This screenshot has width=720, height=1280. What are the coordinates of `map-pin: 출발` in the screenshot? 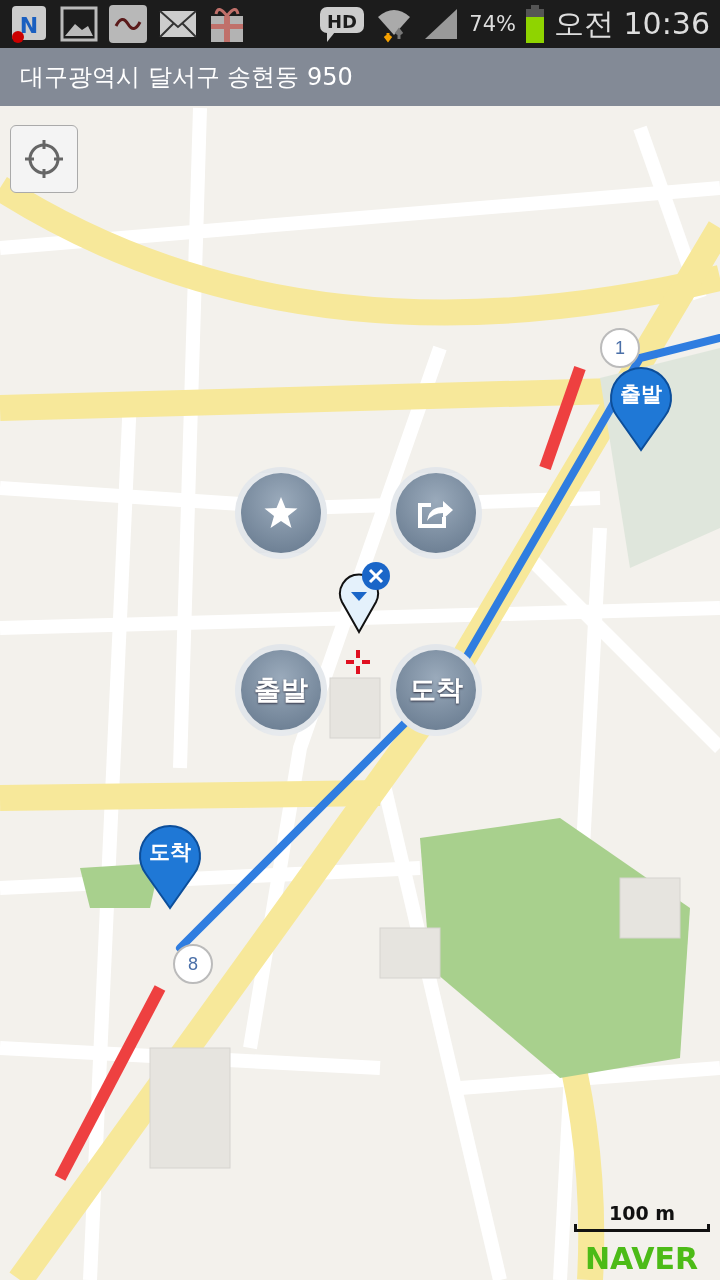 It's located at (641, 409).